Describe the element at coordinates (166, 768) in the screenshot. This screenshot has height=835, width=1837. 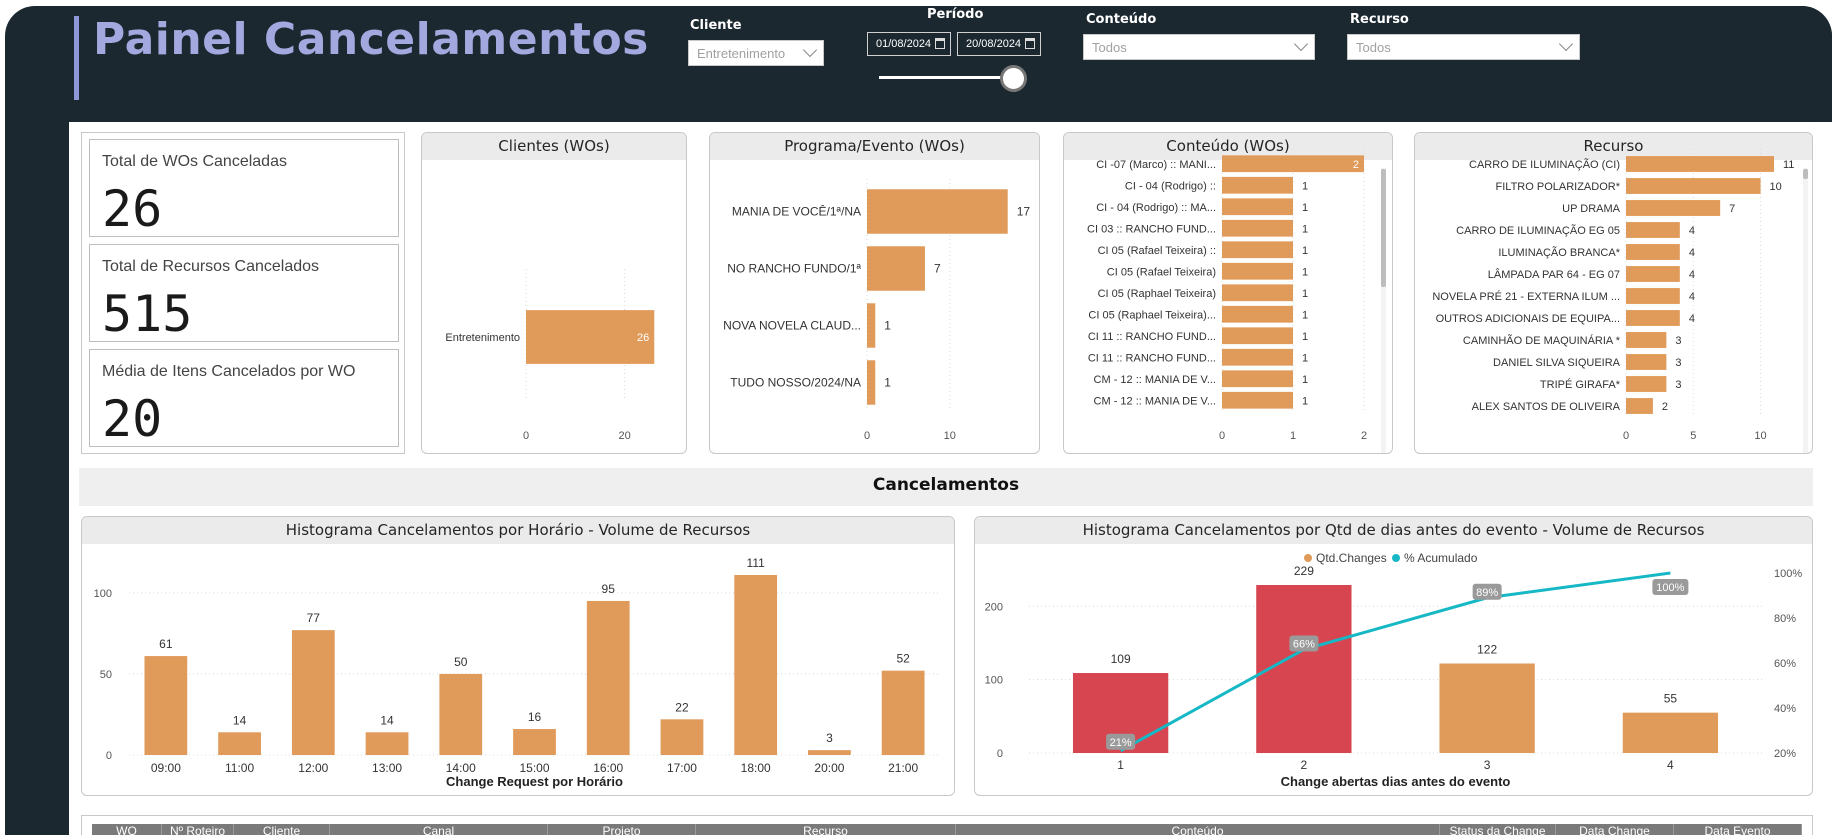
I see `x-tick-label: 09:00` at that location.